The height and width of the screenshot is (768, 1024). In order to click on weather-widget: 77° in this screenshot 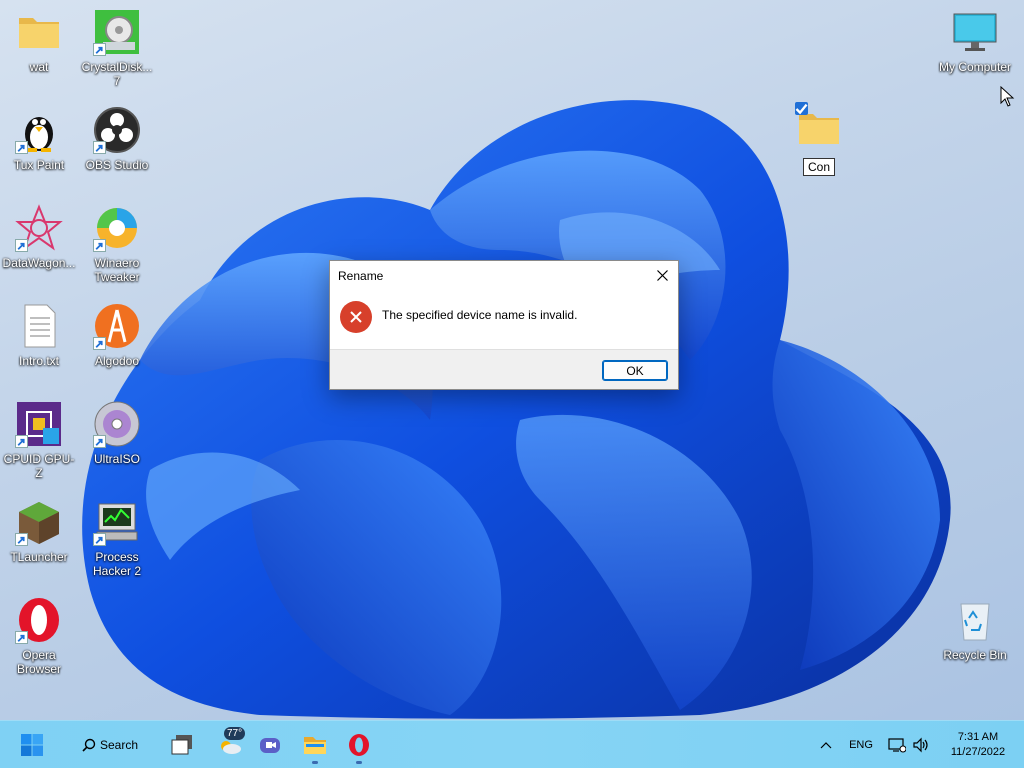, I will do `click(230, 744)`.